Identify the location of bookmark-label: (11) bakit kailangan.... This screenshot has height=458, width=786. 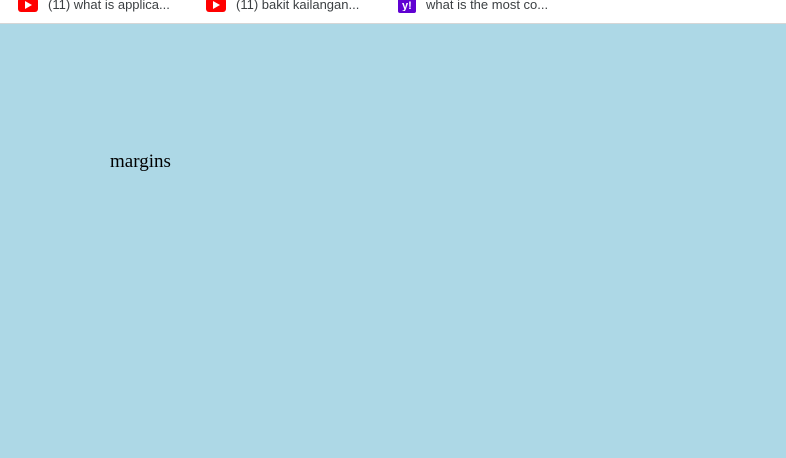
(298, 6).